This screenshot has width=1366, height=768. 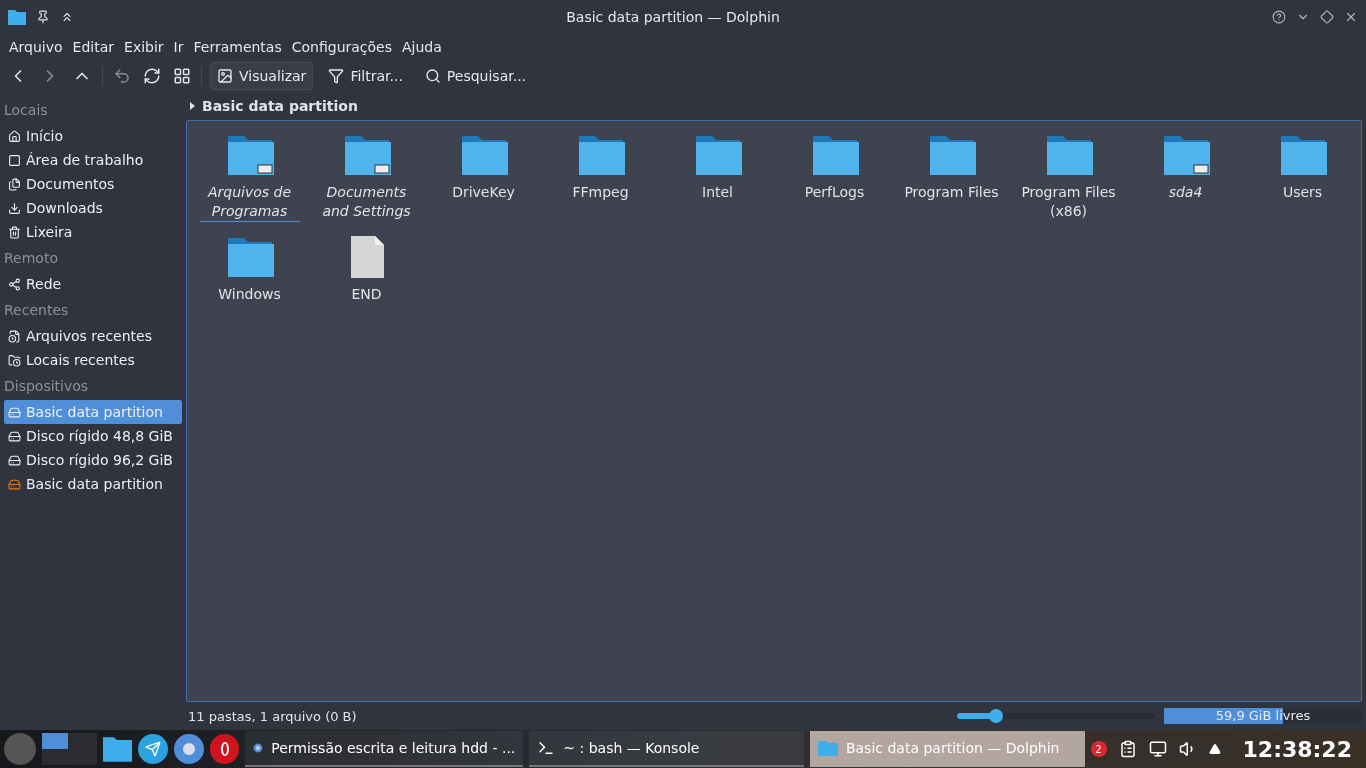 I want to click on sidebar-item: Basic data partition, so click(x=93, y=484).